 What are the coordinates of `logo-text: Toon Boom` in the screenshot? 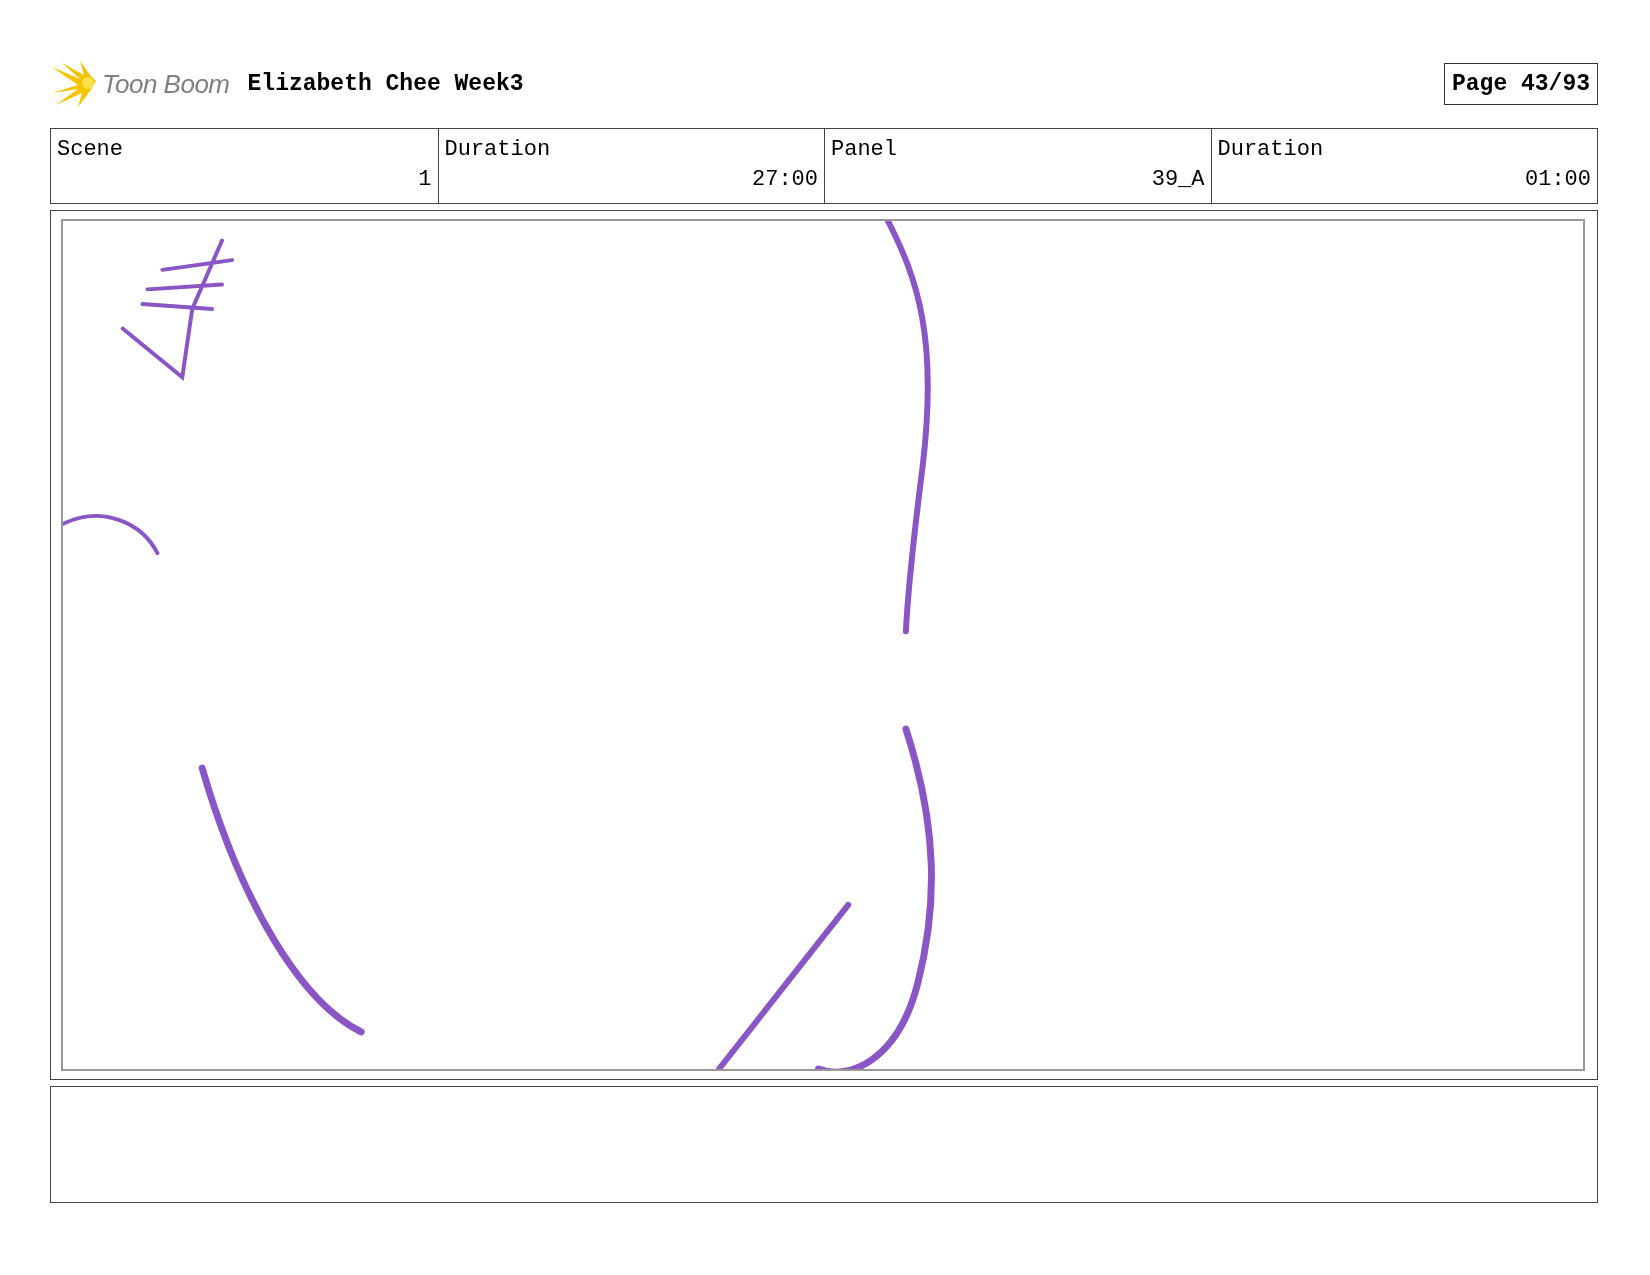 It's located at (166, 84).